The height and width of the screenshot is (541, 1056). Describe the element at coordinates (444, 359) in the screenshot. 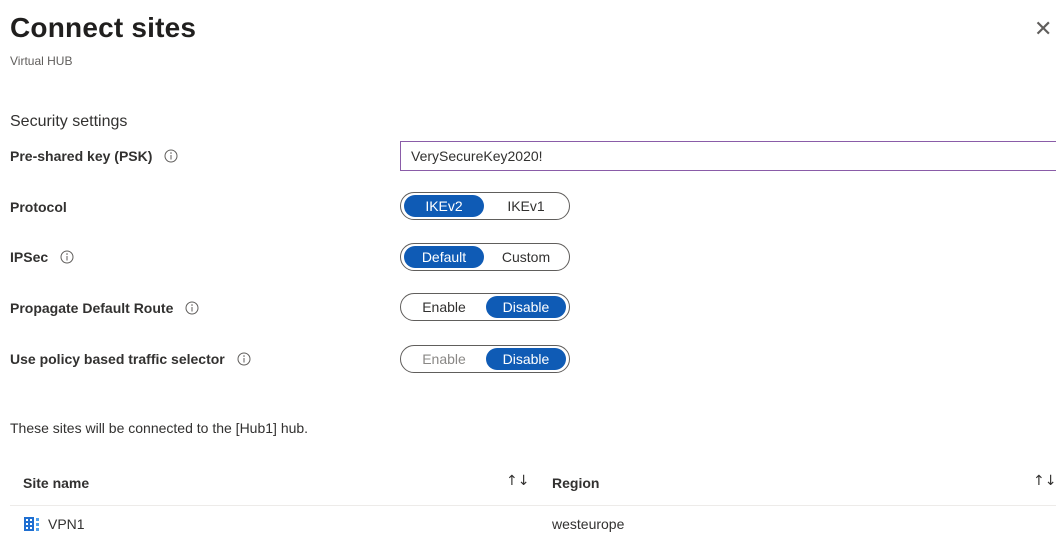

I see `policy-option-enable: Enable` at that location.